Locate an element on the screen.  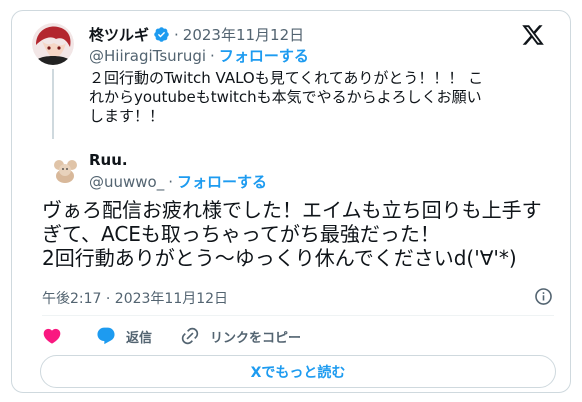
parent-date: 2023年11月12日 is located at coordinates (243, 34).